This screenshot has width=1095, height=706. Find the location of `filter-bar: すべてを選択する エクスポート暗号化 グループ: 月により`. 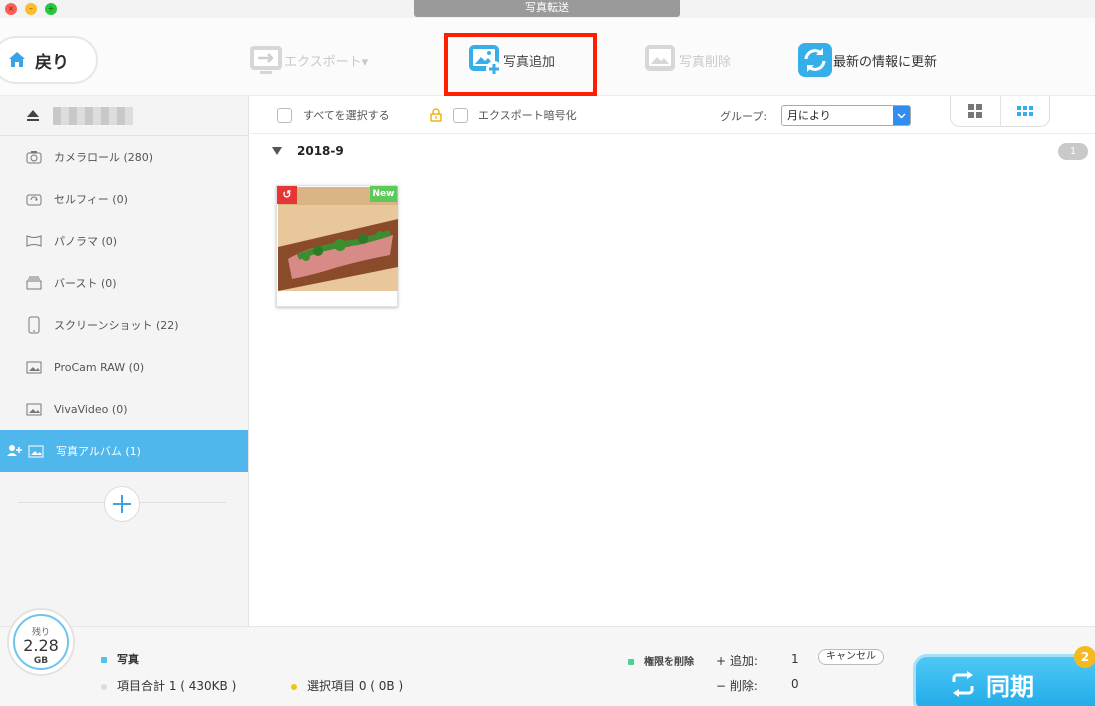

filter-bar: すべてを選択する エクスポート暗号化 グループ: 月により is located at coordinates (672, 115).